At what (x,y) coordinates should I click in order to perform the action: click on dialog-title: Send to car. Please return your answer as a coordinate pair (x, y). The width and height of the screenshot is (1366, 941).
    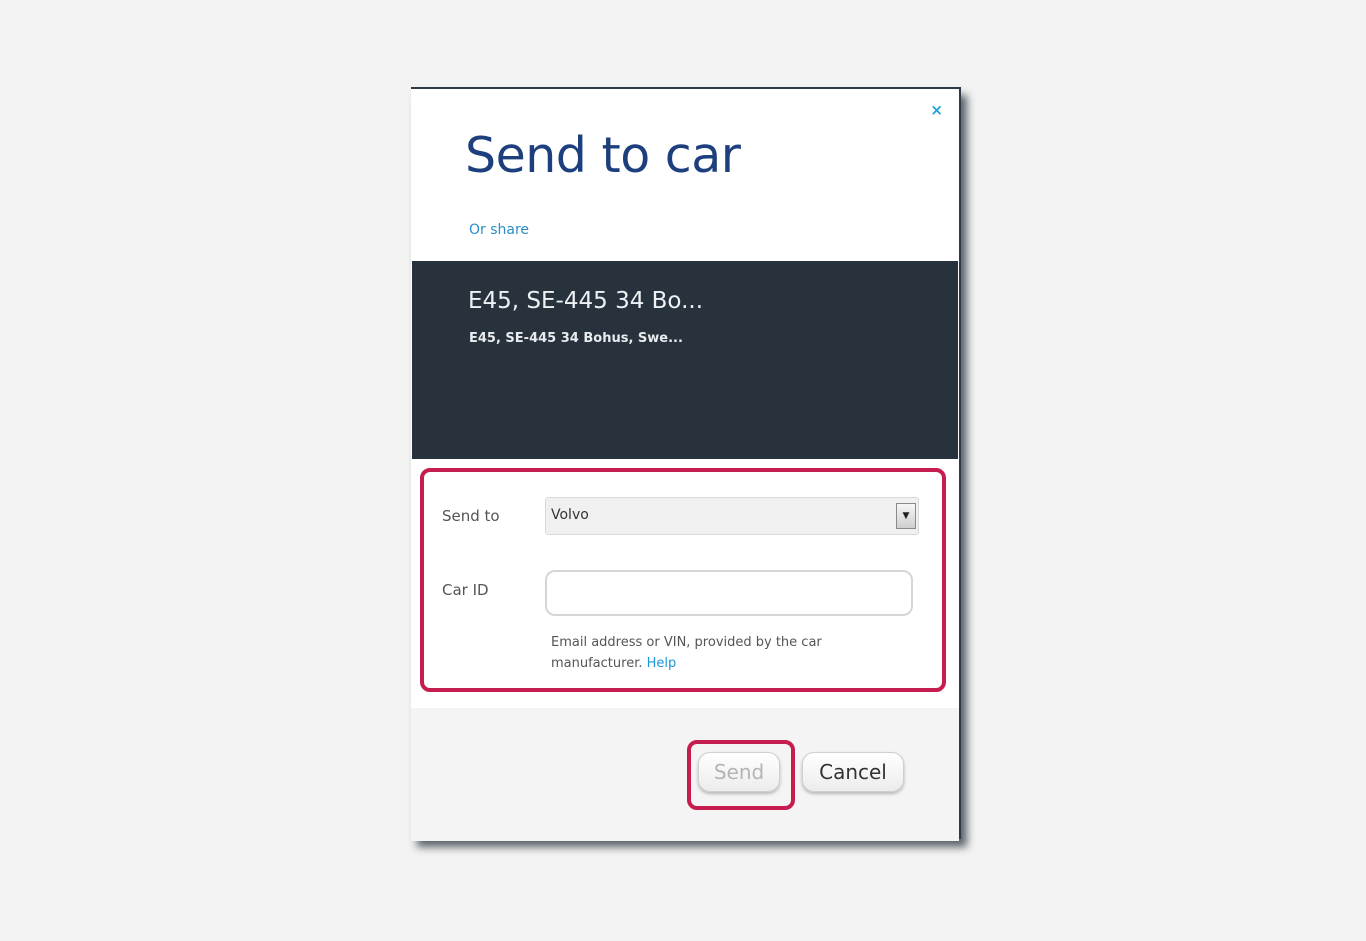
    Looking at the image, I should click on (603, 155).